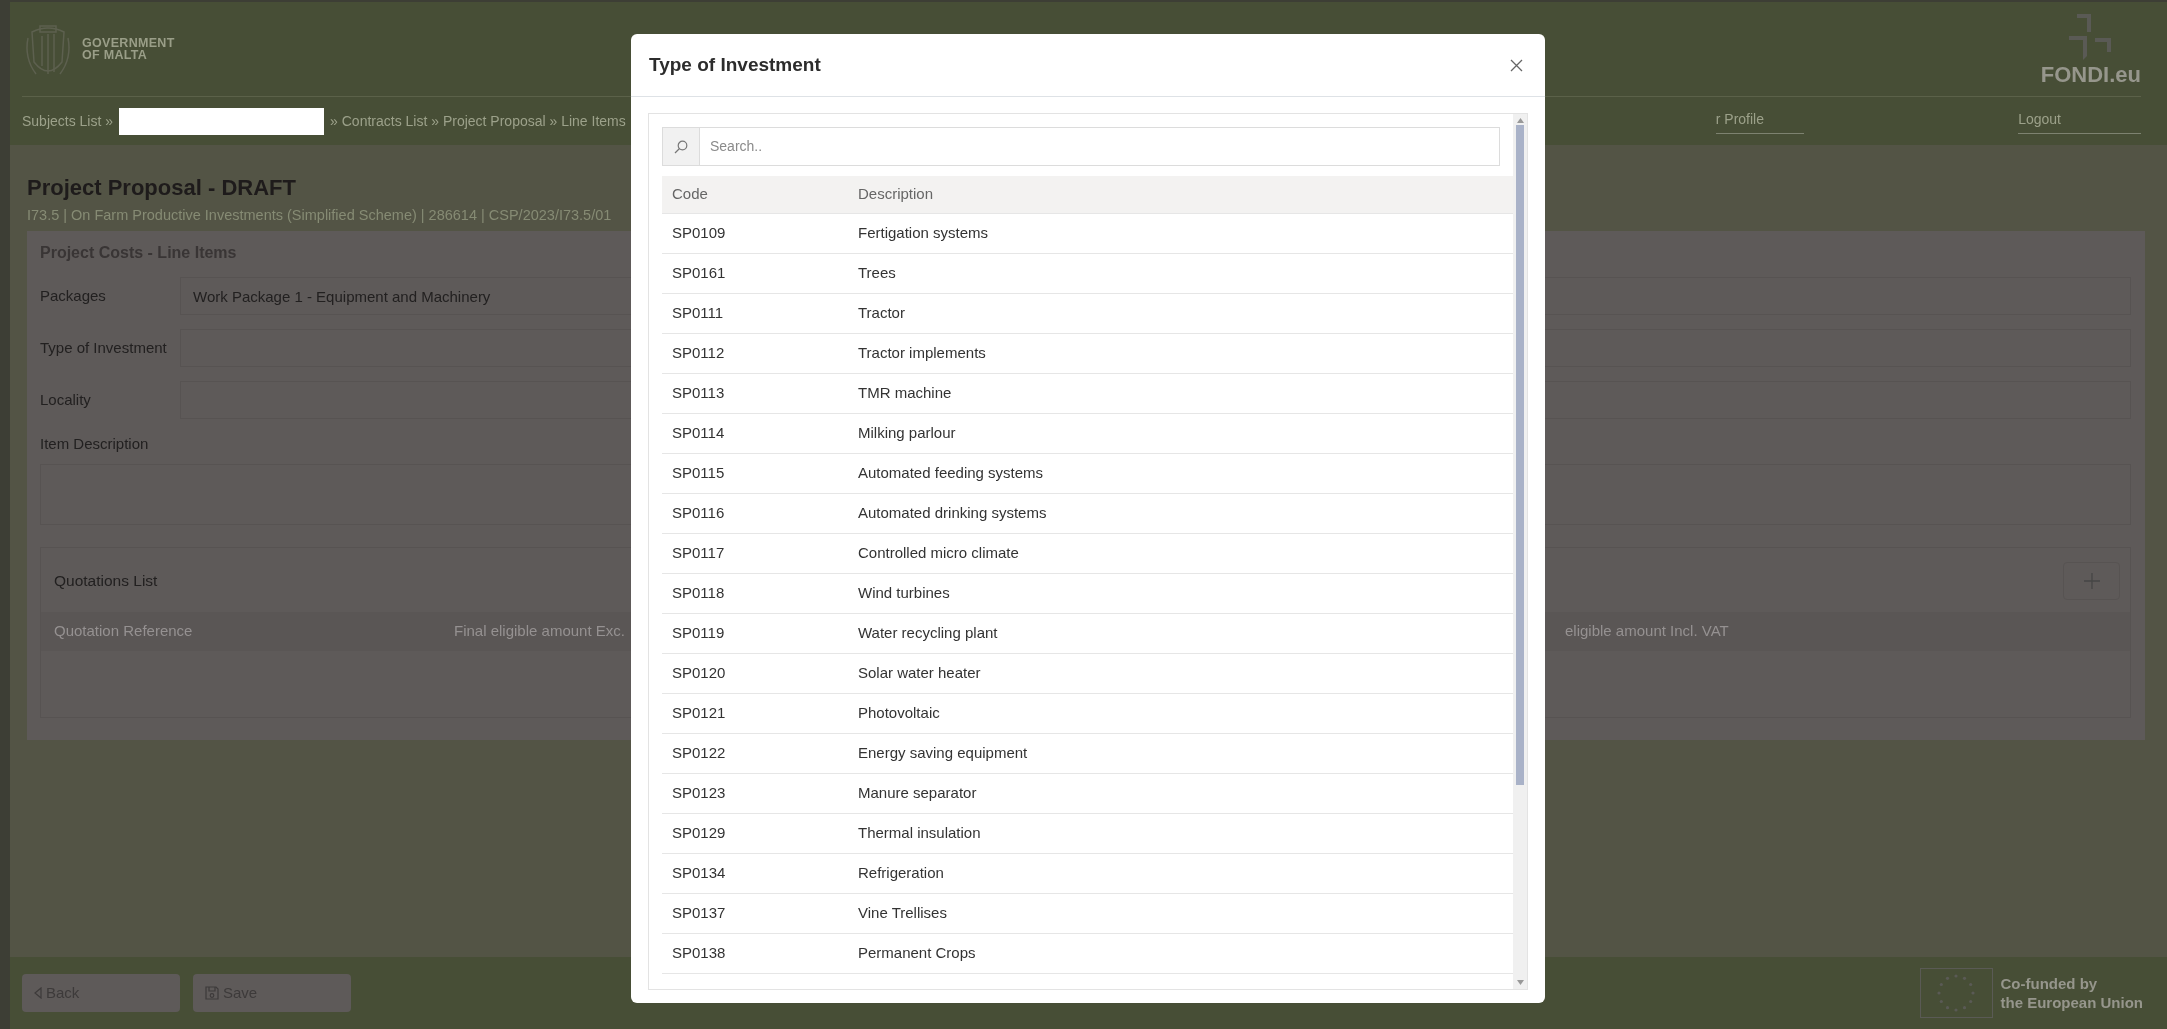 This screenshot has height=1029, width=2167. Describe the element at coordinates (882, 313) in the screenshot. I see `description-cell-text: Tractor` at that location.